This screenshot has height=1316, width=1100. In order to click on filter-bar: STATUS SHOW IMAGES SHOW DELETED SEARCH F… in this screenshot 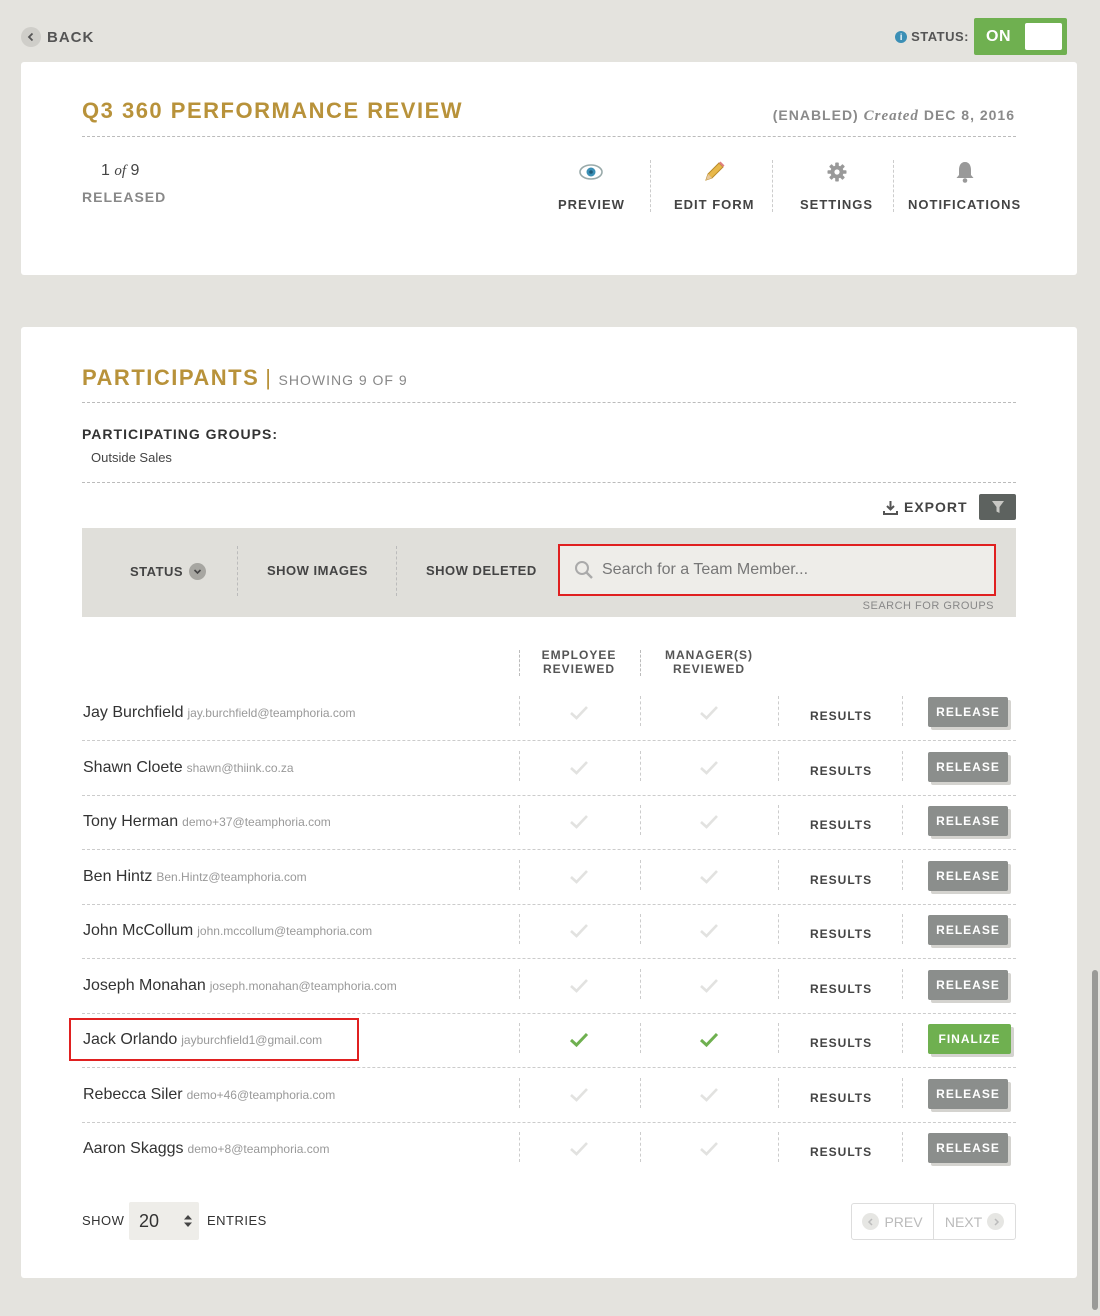, I will do `click(549, 572)`.